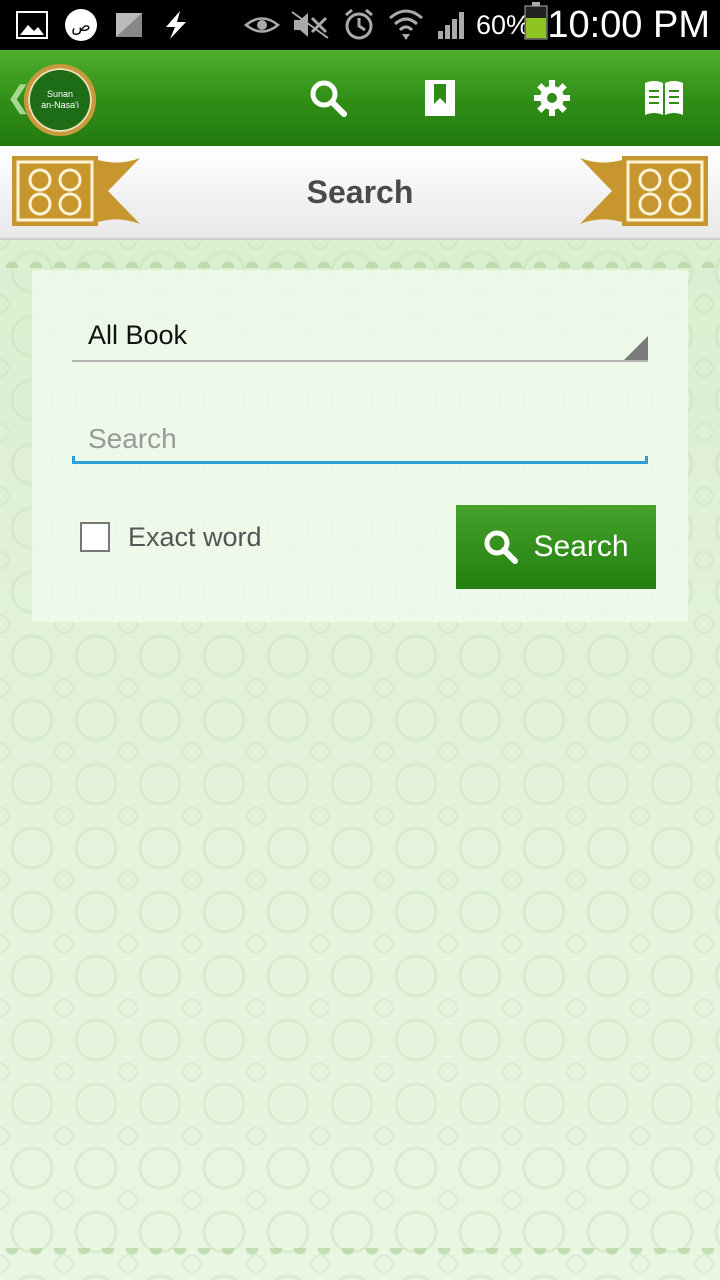  What do you see at coordinates (138, 335) in the screenshot?
I see `dropdown-selected-value: All Book` at bounding box center [138, 335].